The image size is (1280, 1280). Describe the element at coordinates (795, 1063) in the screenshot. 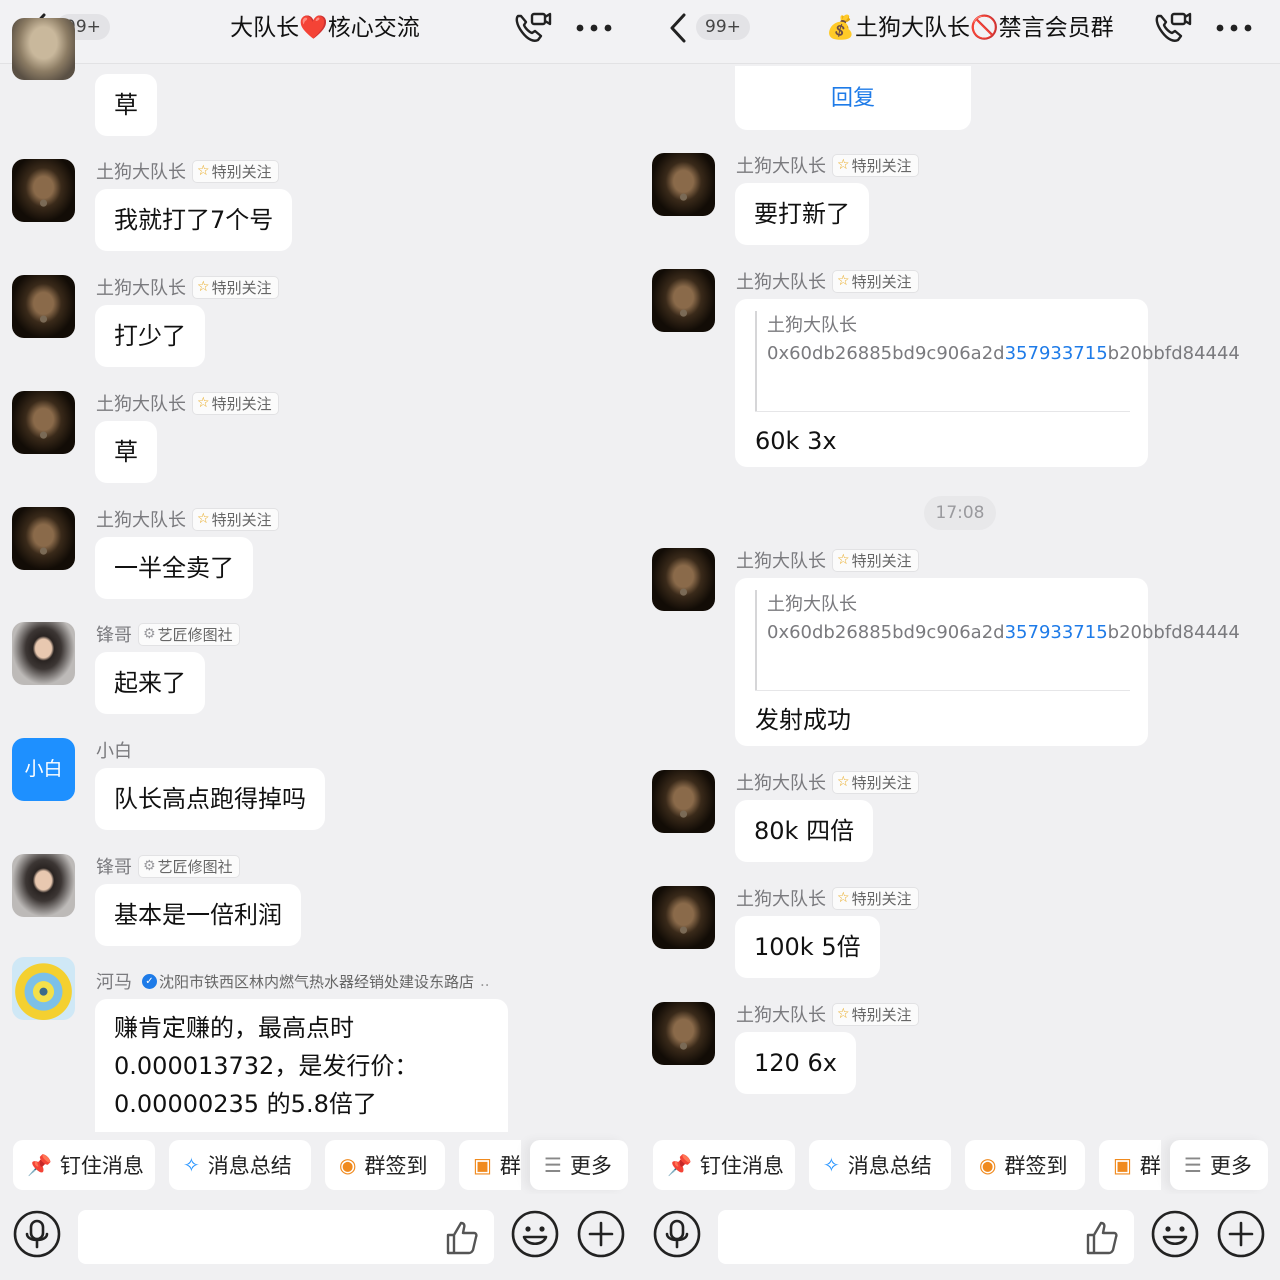

I see `message-bubble: 120 6x` at that location.